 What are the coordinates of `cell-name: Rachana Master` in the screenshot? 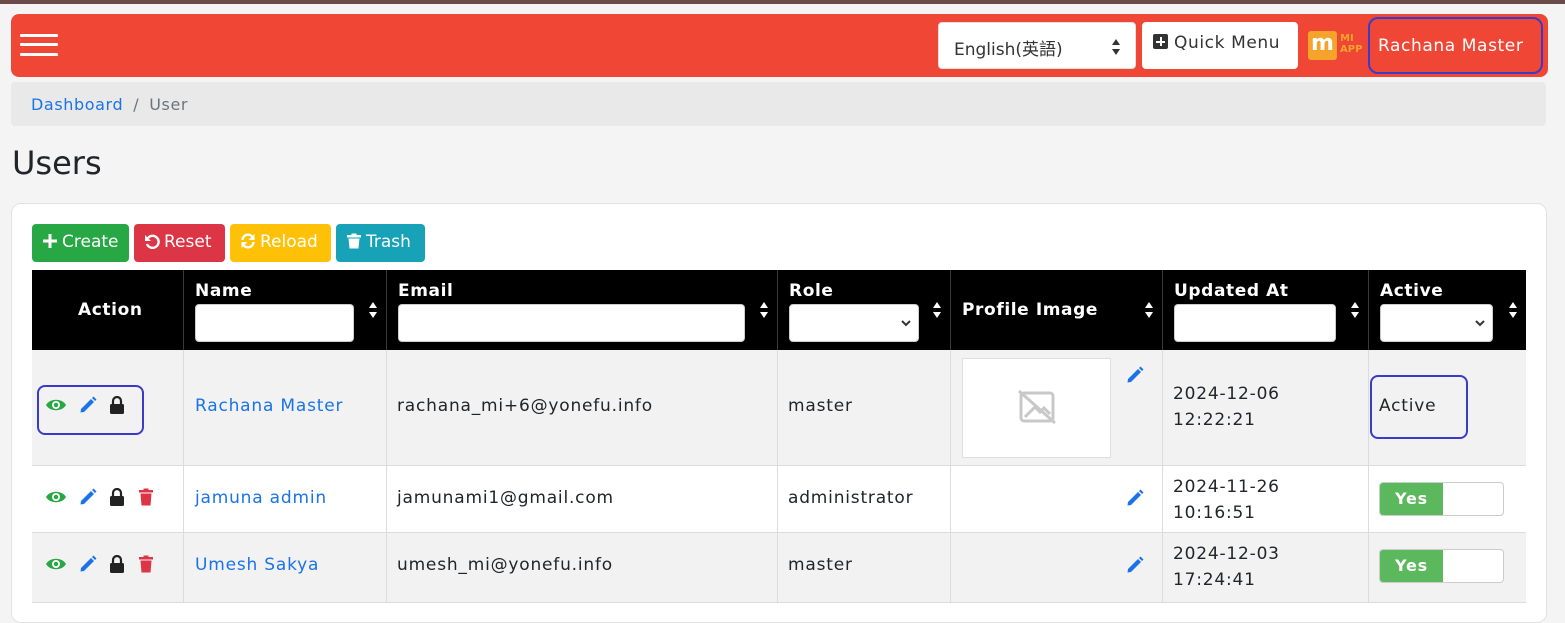 It's located at (285, 407).